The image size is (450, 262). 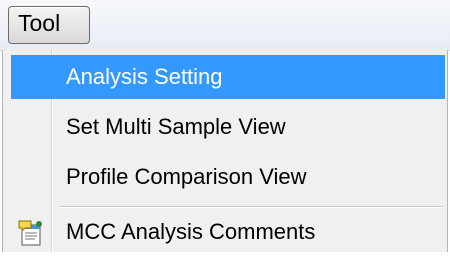 What do you see at coordinates (176, 126) in the screenshot?
I see `menu-item-label: Set Multi Sample View` at bounding box center [176, 126].